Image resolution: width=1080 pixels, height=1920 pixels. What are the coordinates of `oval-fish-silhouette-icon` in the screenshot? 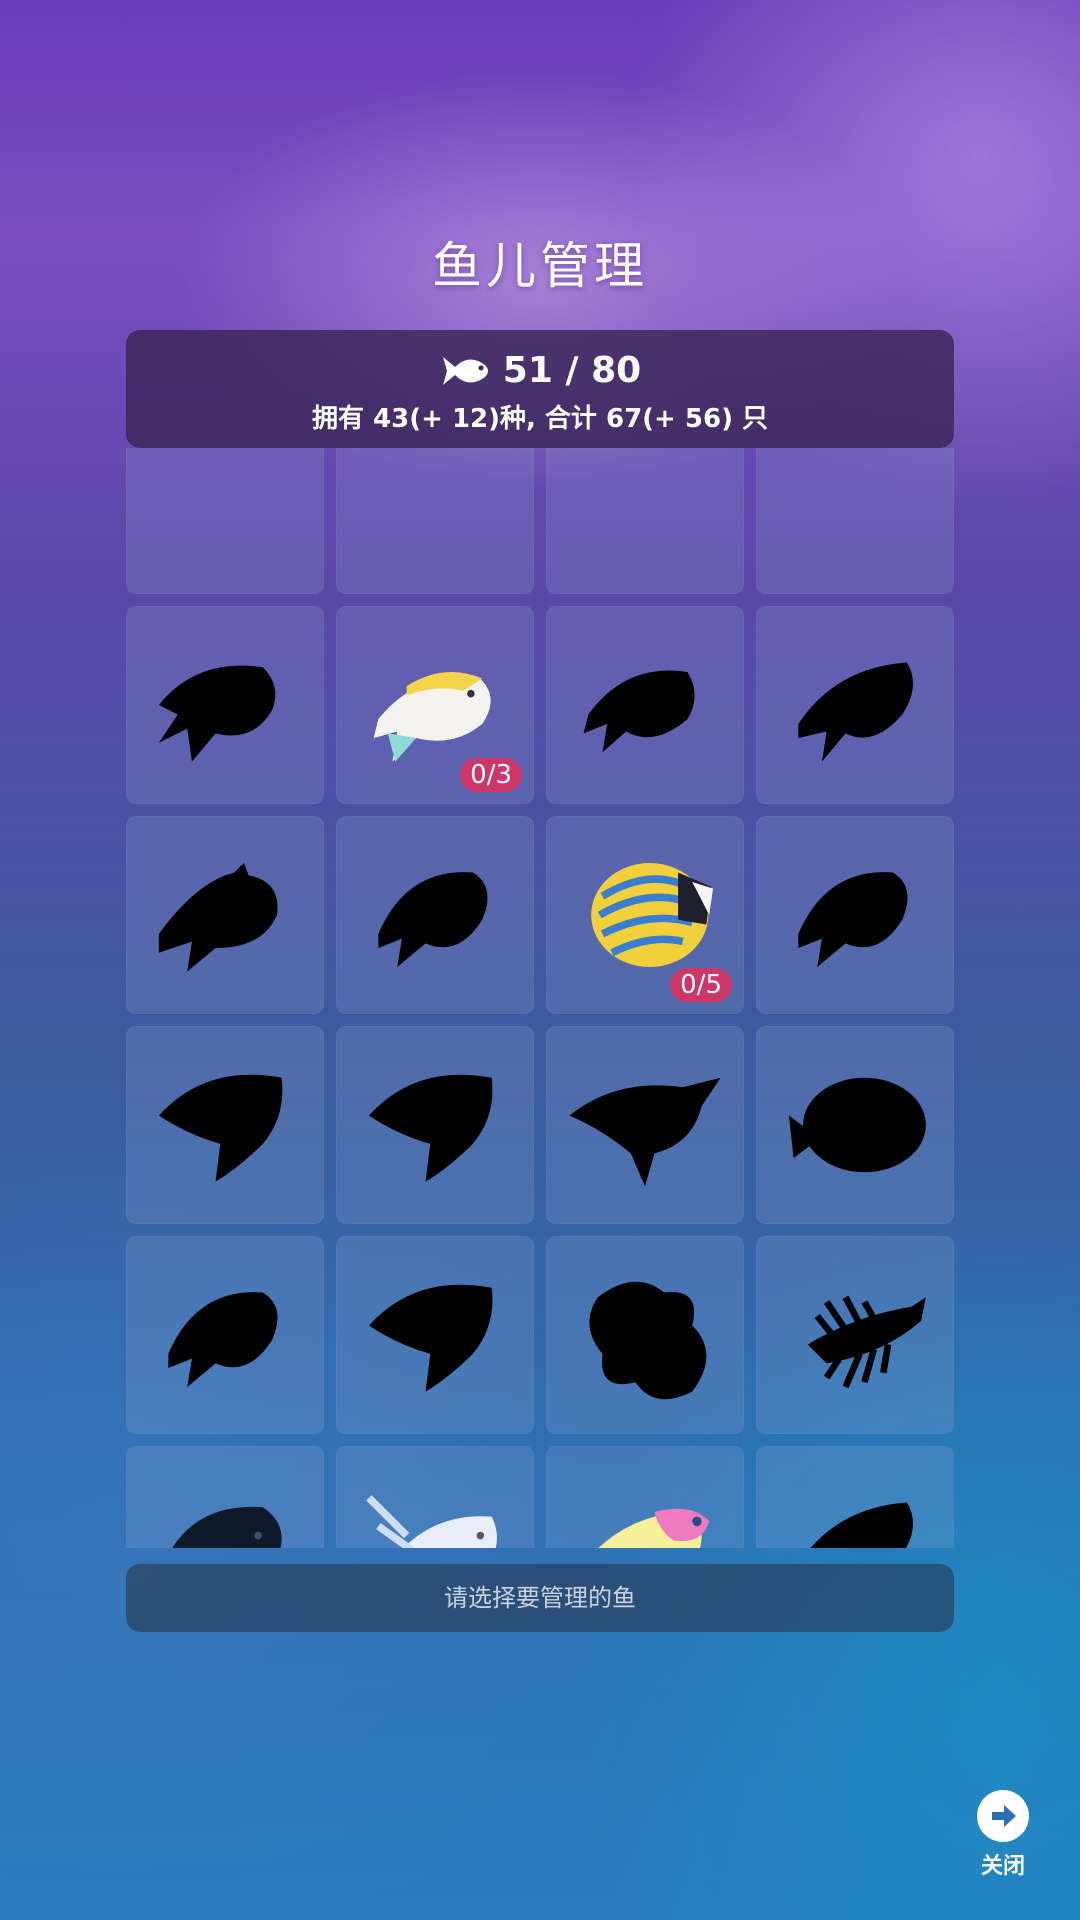 It's located at (857, 1125).